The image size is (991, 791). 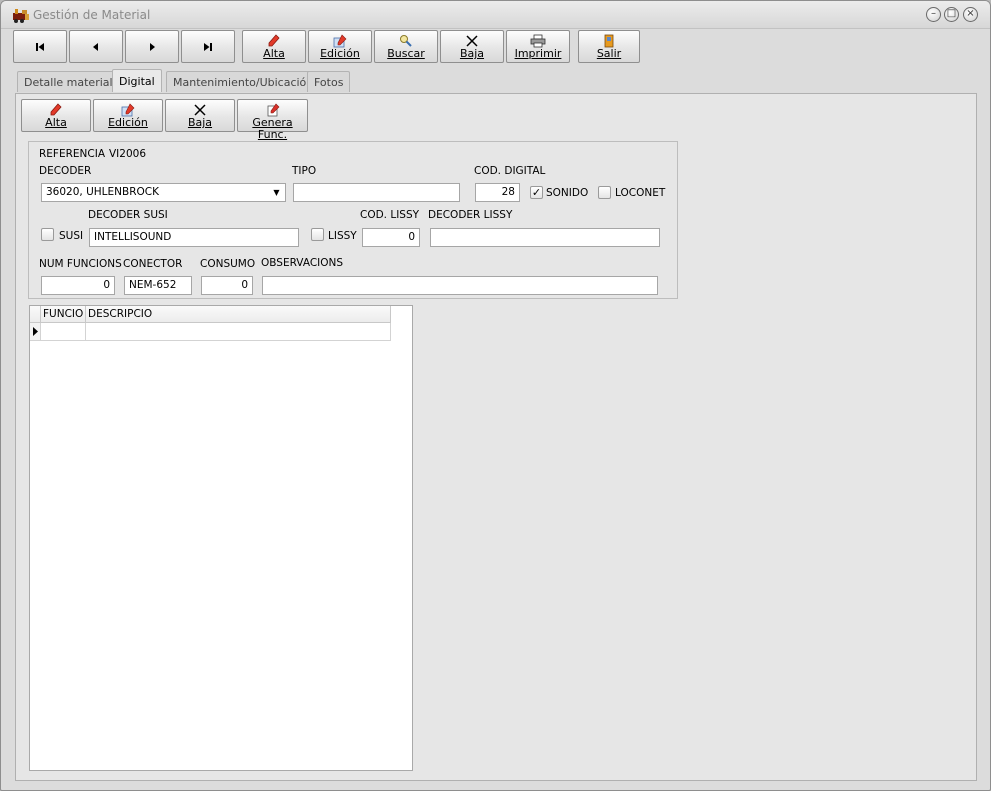 I want to click on generate-functions-icon, so click(x=273, y=110).